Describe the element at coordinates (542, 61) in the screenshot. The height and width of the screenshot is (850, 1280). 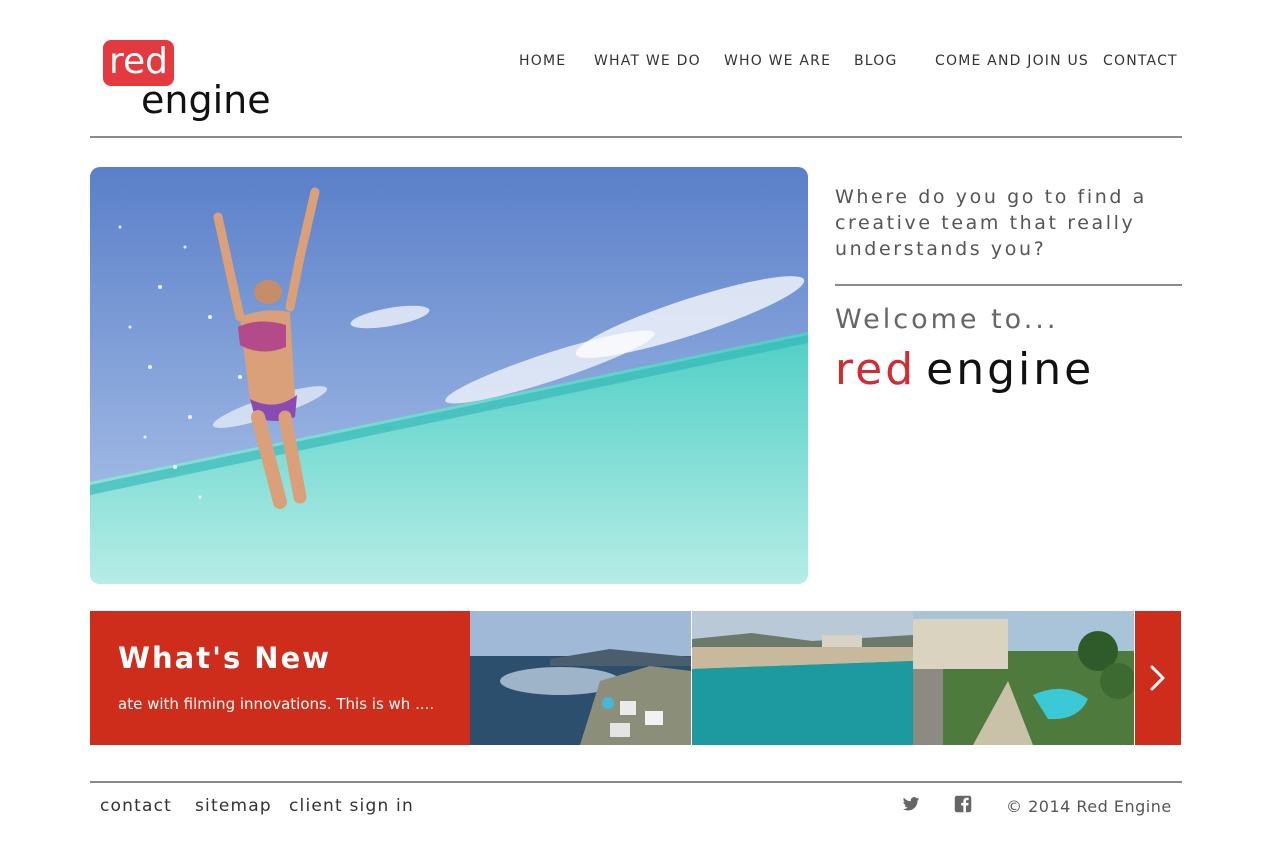
I see `nav-home: HOME` at that location.